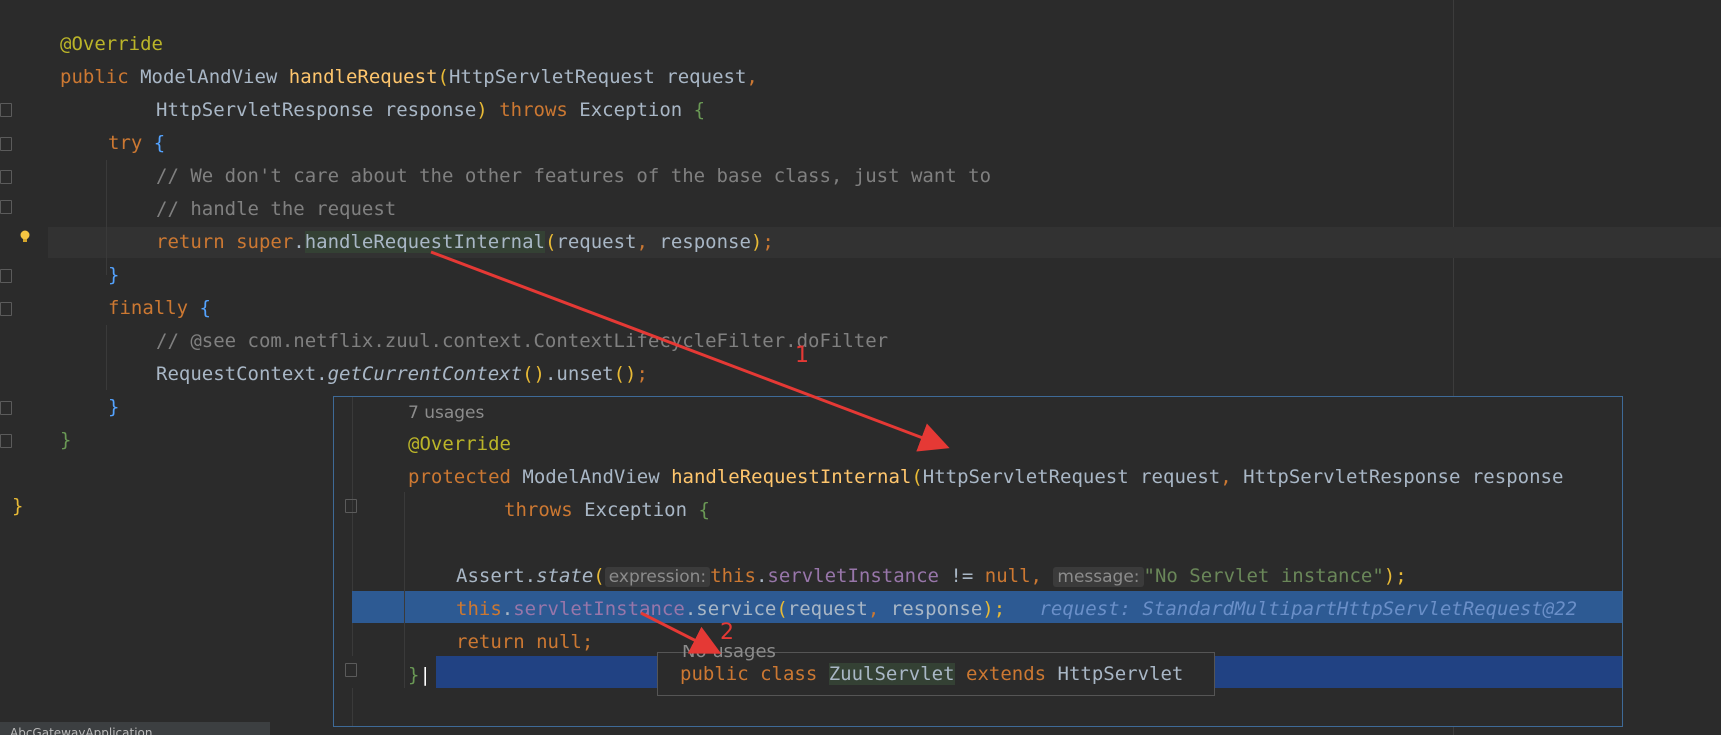 This screenshot has width=1721, height=735. Describe the element at coordinates (424, 242) in the screenshot. I see `highlighted-method-name: handleRequestInternal` at that location.